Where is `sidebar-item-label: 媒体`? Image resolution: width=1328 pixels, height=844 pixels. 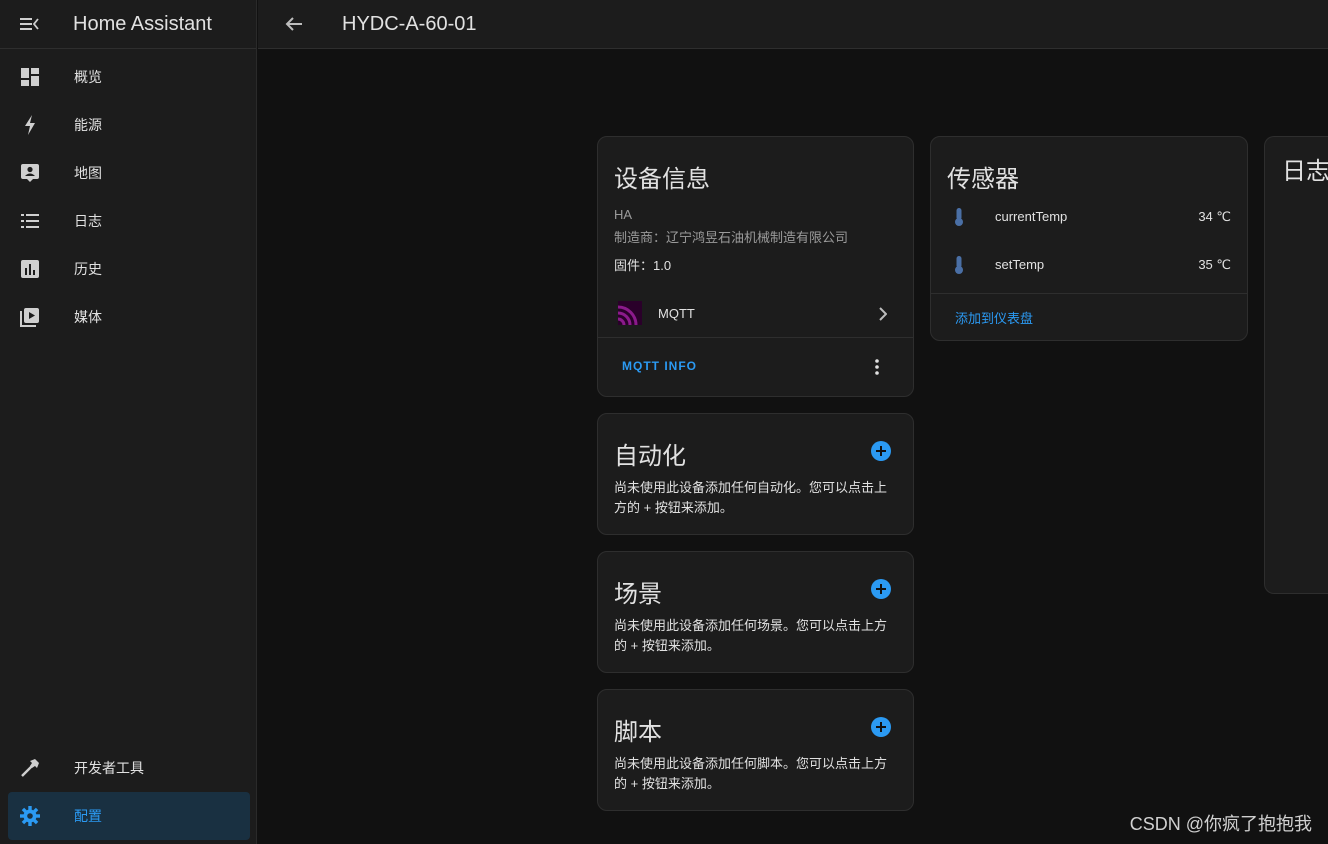
sidebar-item-label: 媒体 is located at coordinates (88, 317).